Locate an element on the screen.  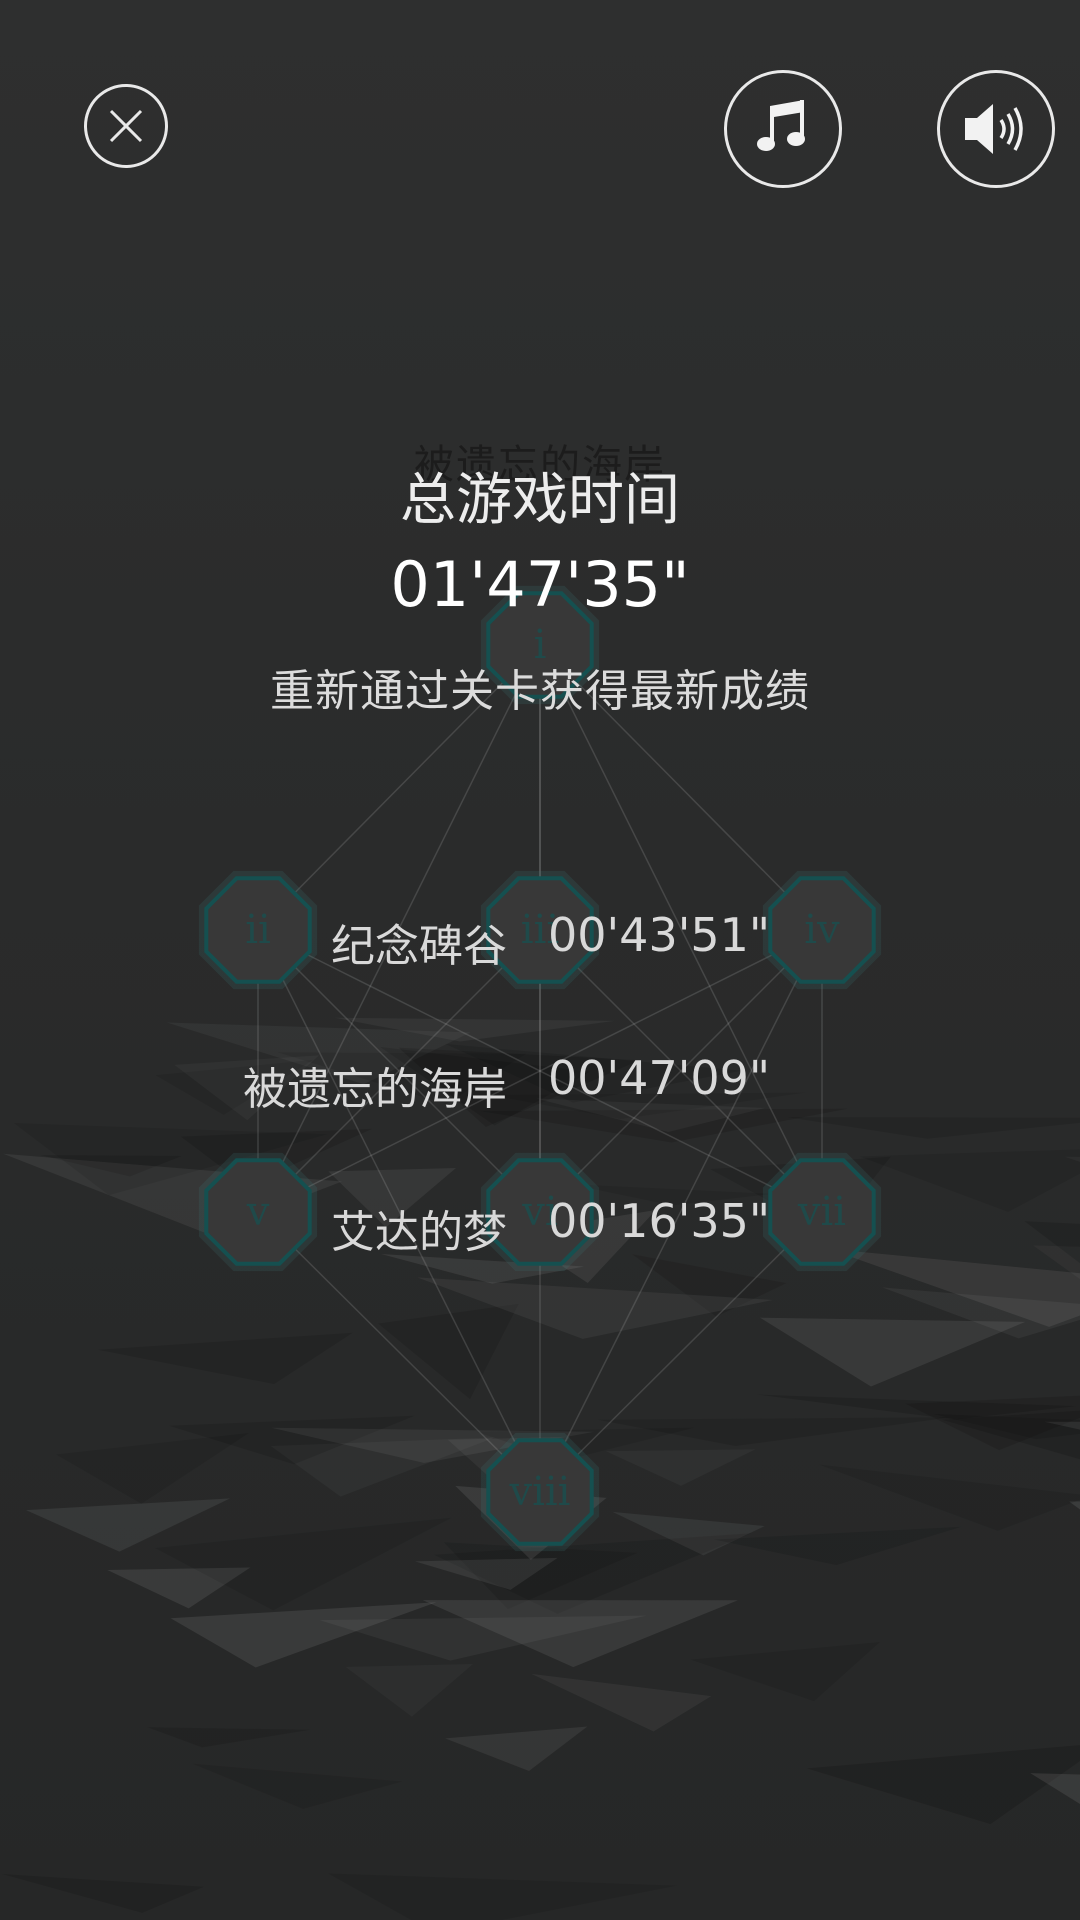
music-toggle-button is located at coordinates (783, 129).